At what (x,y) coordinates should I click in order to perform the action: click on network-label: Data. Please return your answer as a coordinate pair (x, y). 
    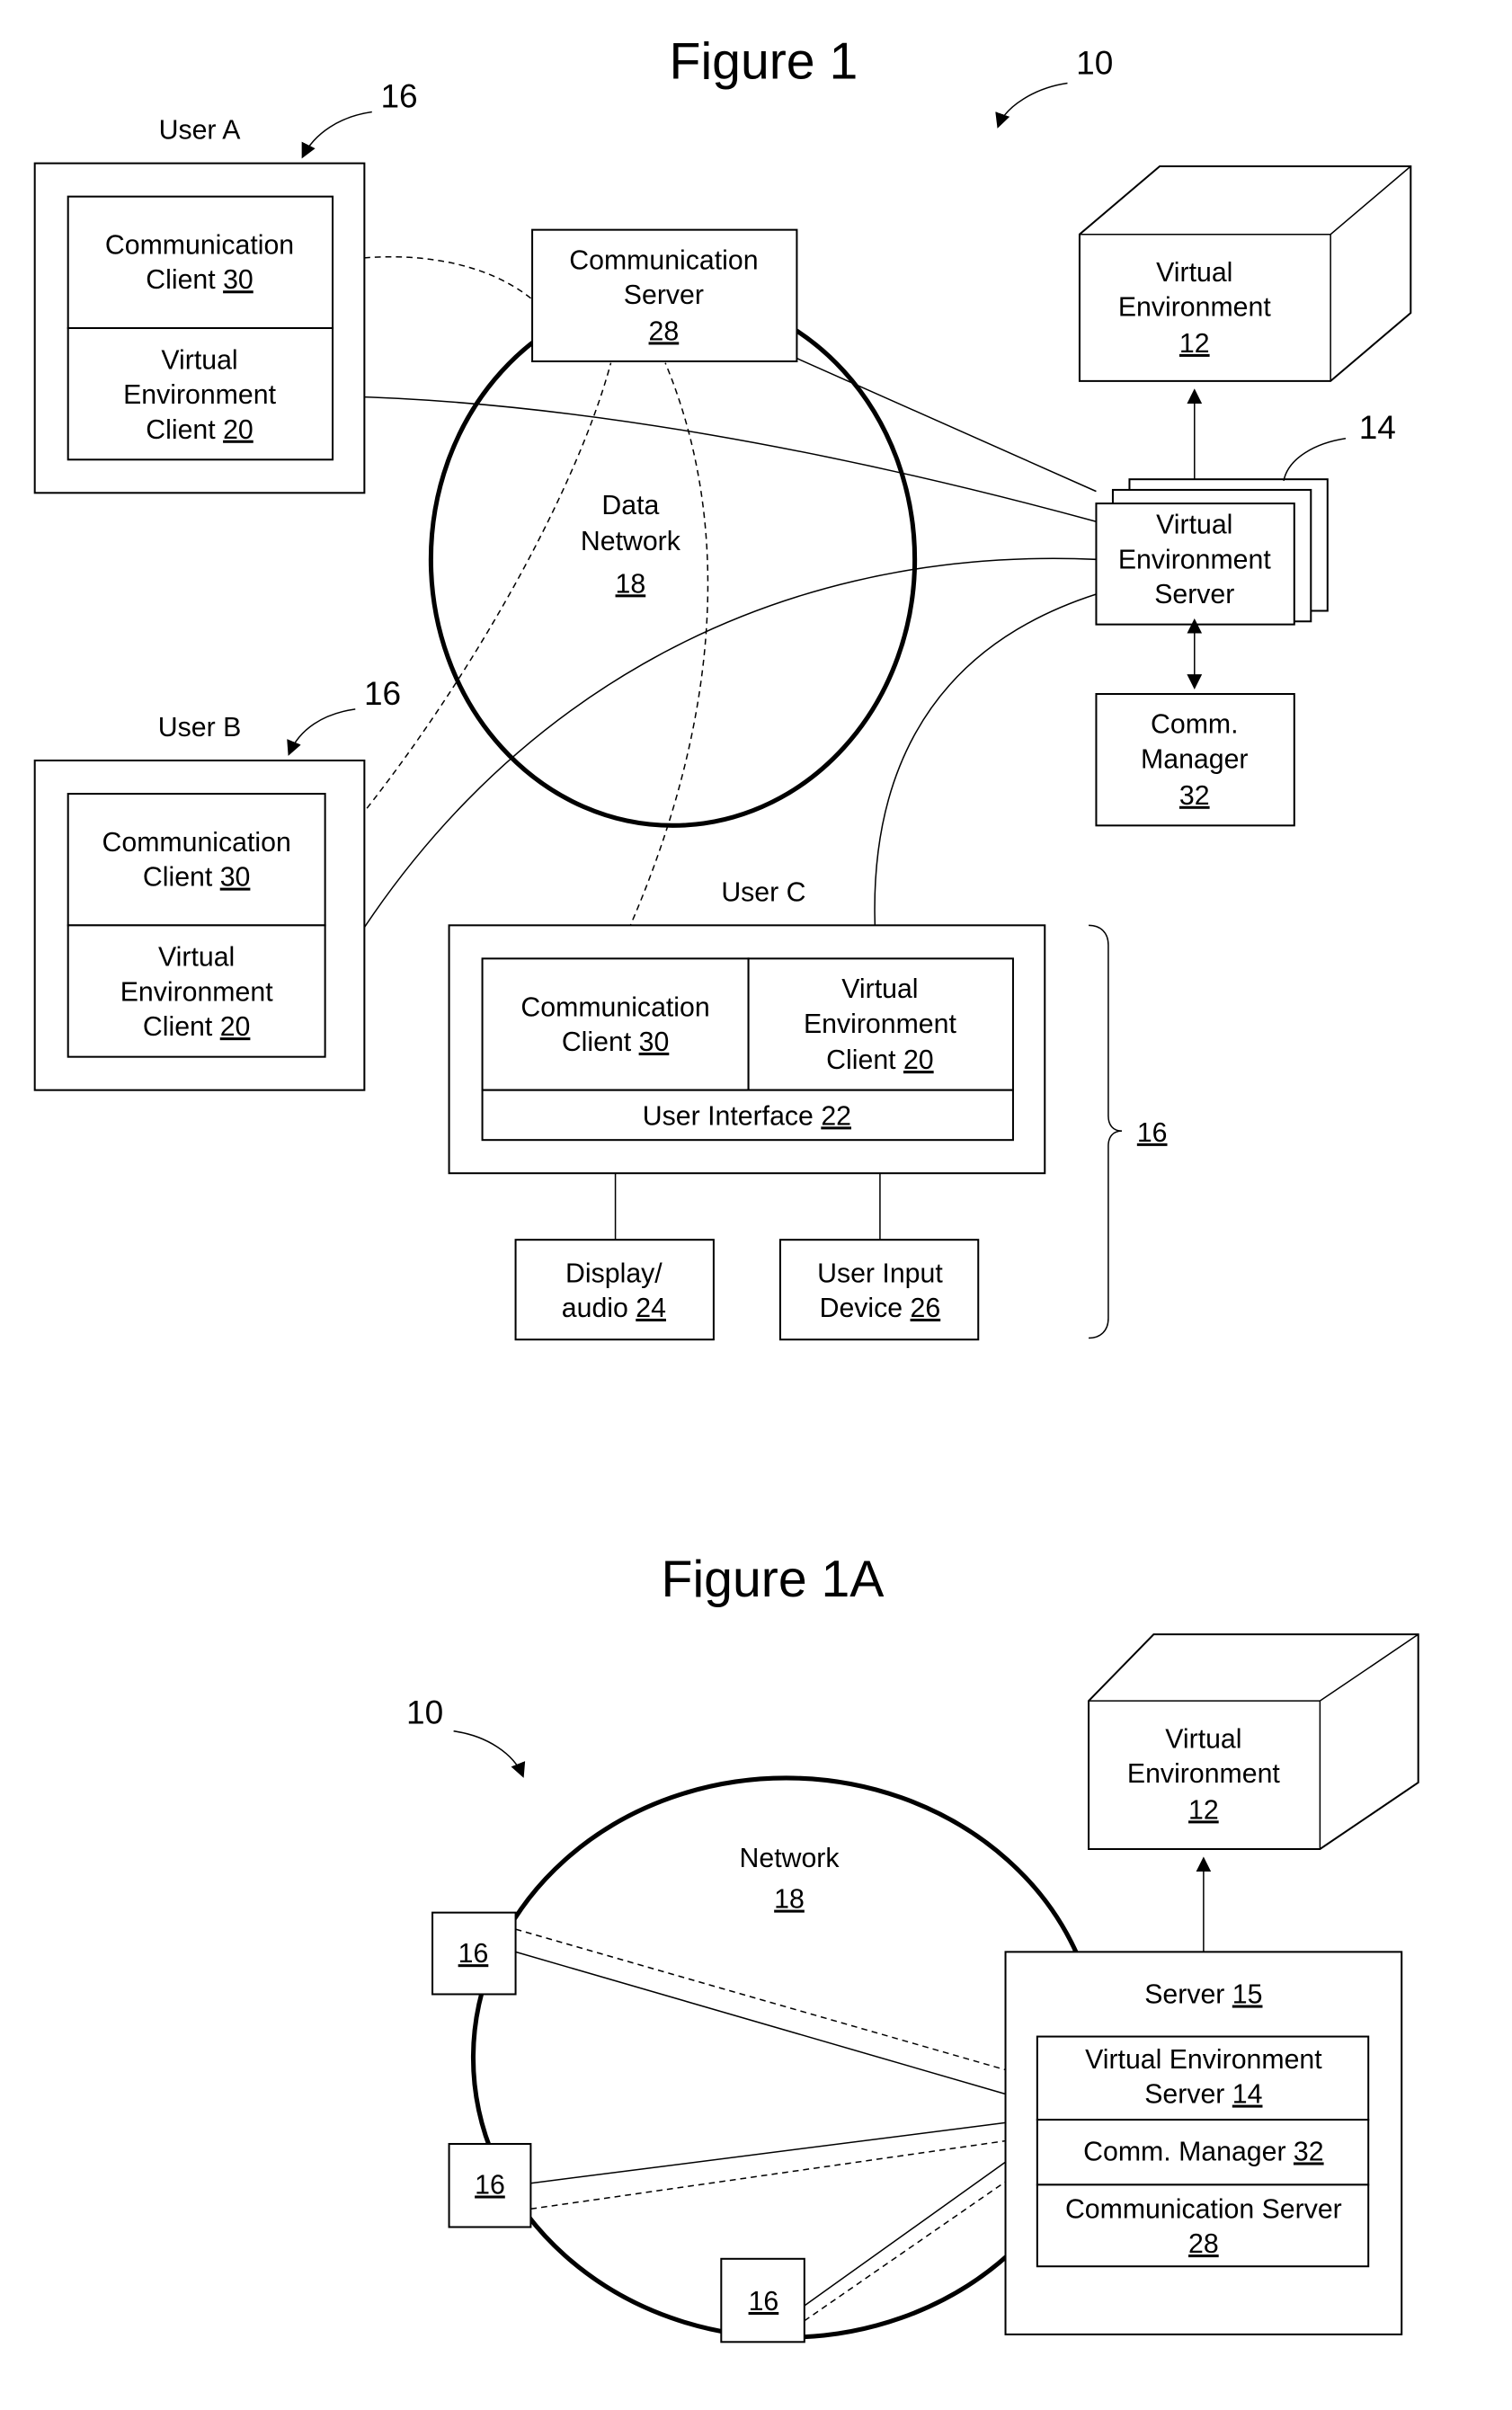
    Looking at the image, I should click on (630, 506).